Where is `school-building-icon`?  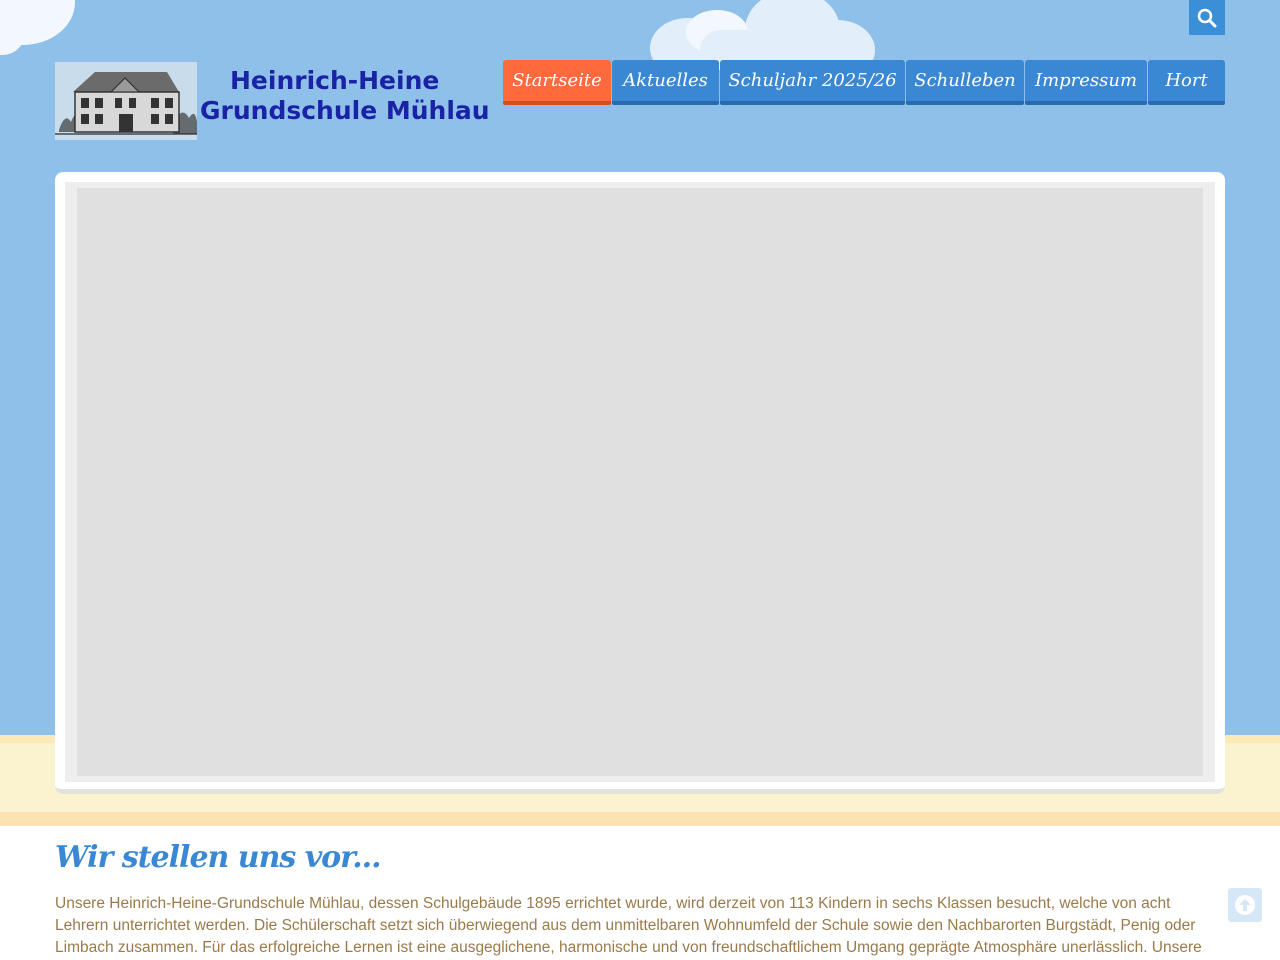 school-building-icon is located at coordinates (126, 101).